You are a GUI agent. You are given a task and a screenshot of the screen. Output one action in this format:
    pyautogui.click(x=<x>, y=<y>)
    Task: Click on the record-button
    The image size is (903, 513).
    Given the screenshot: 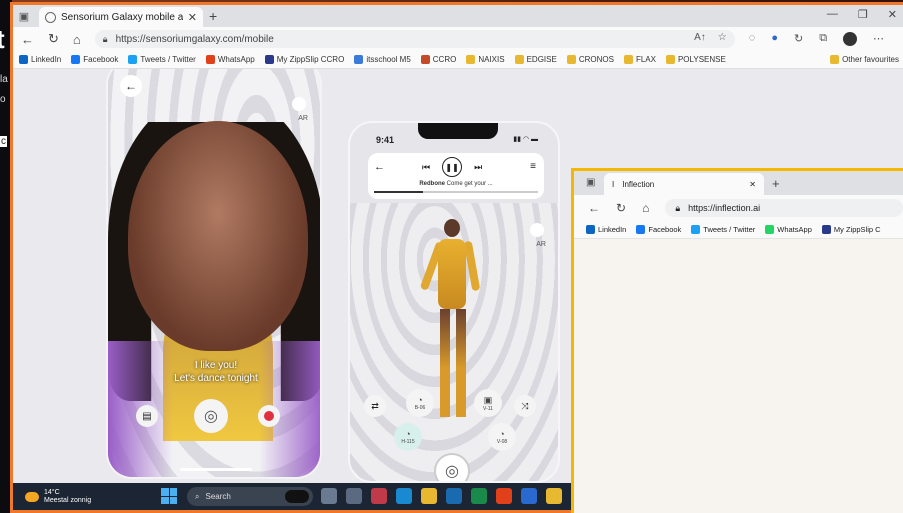 What is the action you would take?
    pyautogui.click(x=269, y=416)
    